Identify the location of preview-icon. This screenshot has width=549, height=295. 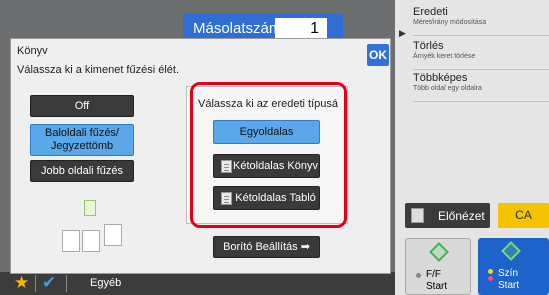
(417, 215).